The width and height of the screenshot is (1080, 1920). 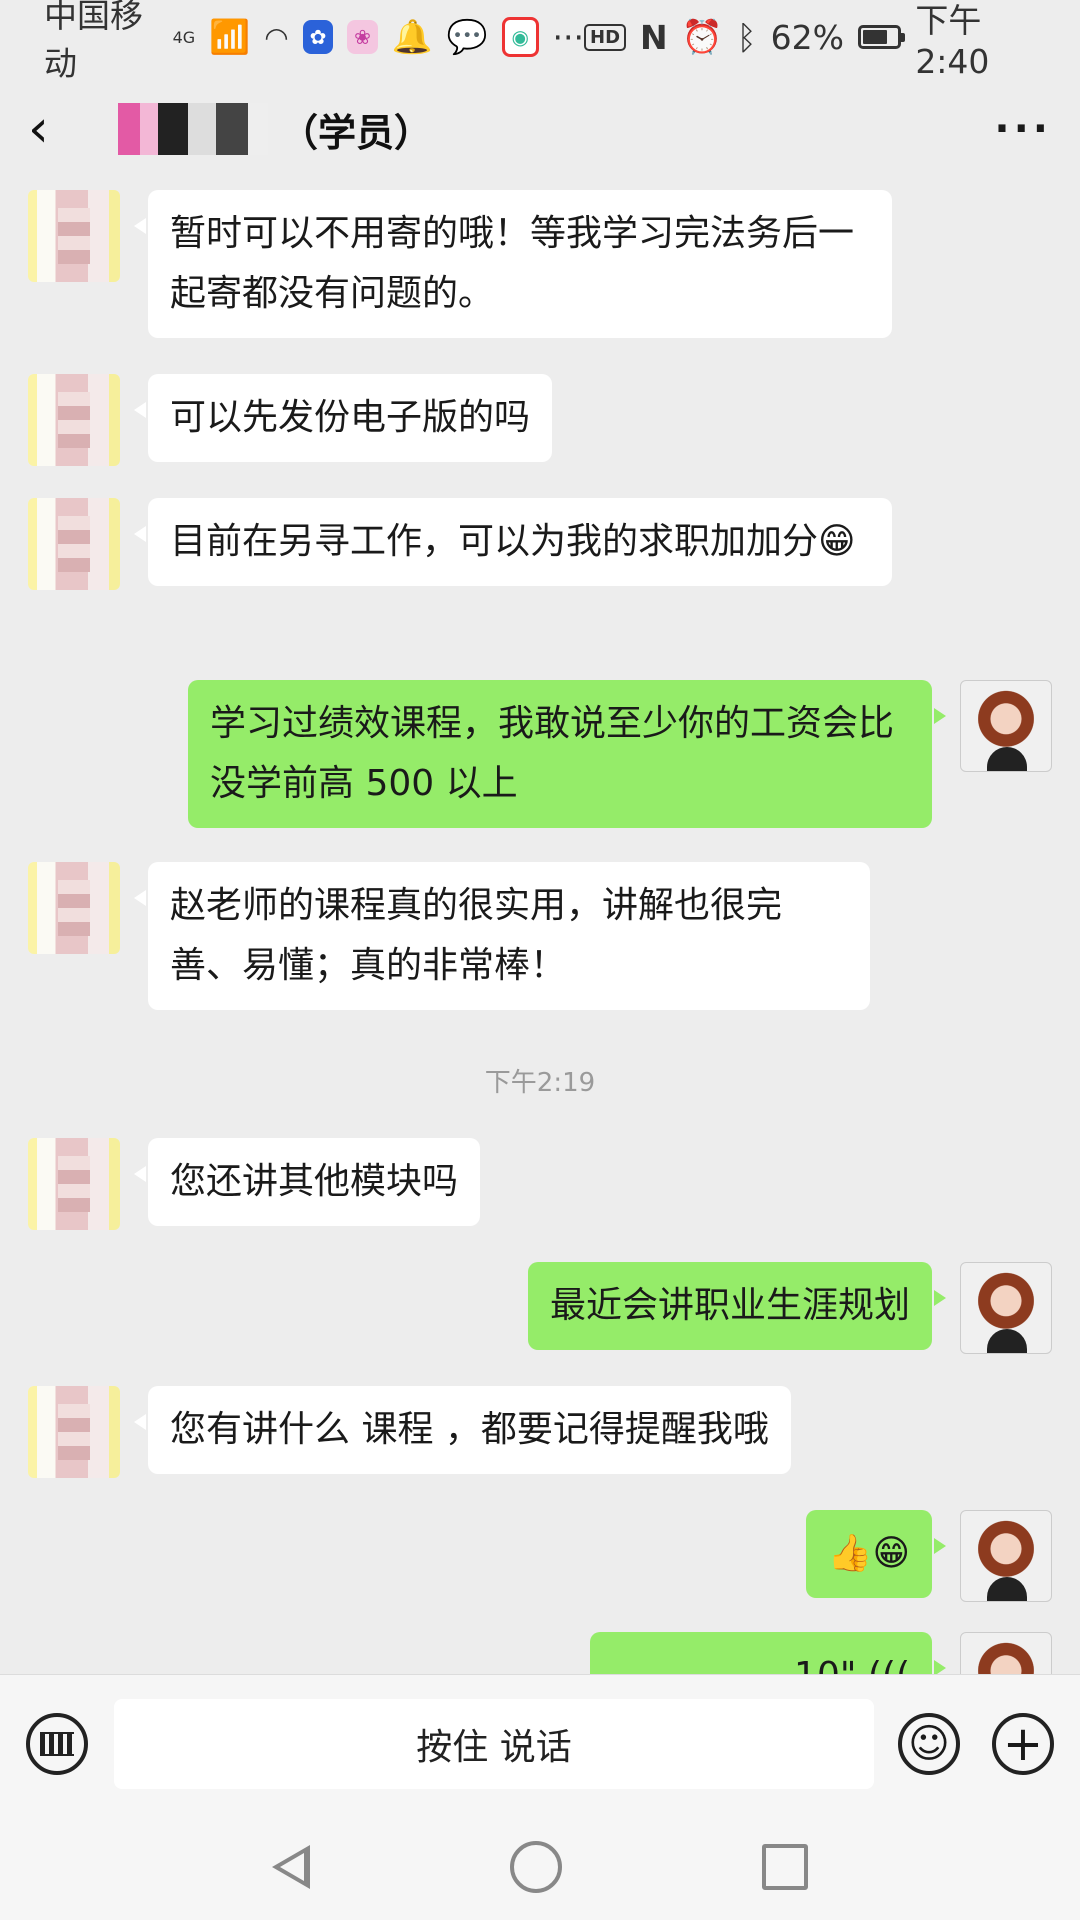 I want to click on system-nav-bar, so click(x=540, y=1867).